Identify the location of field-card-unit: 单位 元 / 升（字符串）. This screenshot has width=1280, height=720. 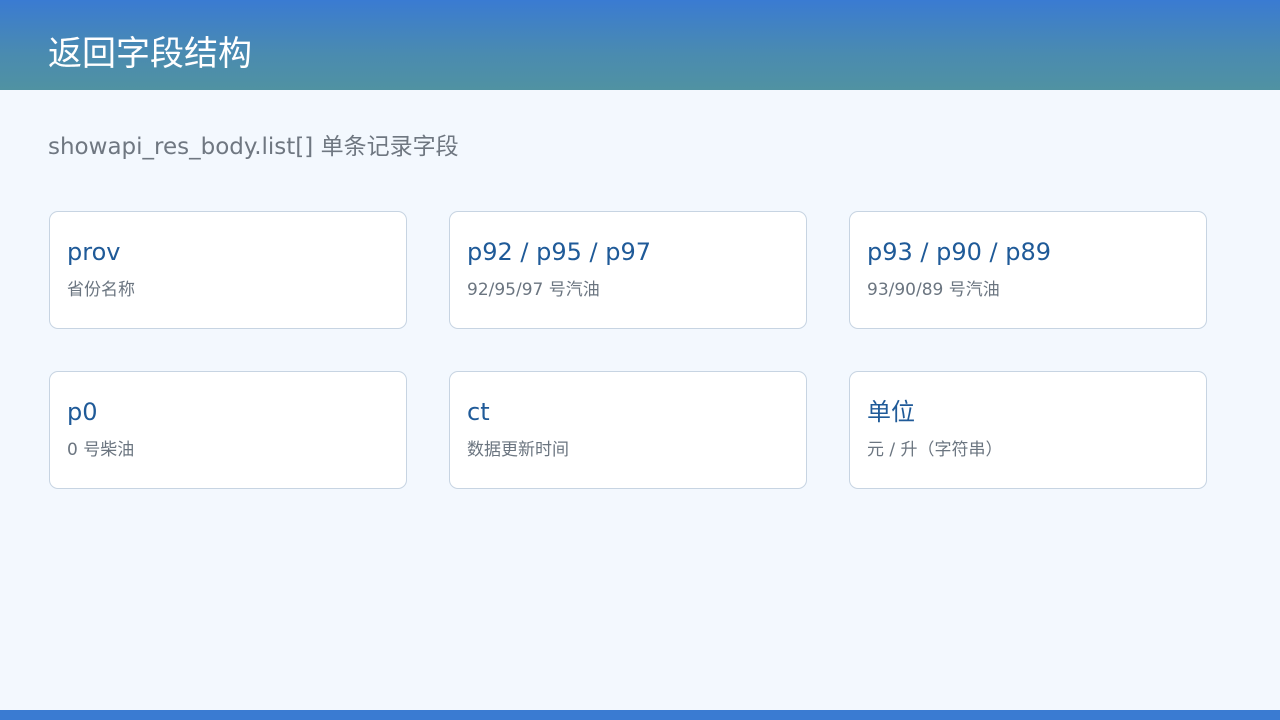
(1028, 430).